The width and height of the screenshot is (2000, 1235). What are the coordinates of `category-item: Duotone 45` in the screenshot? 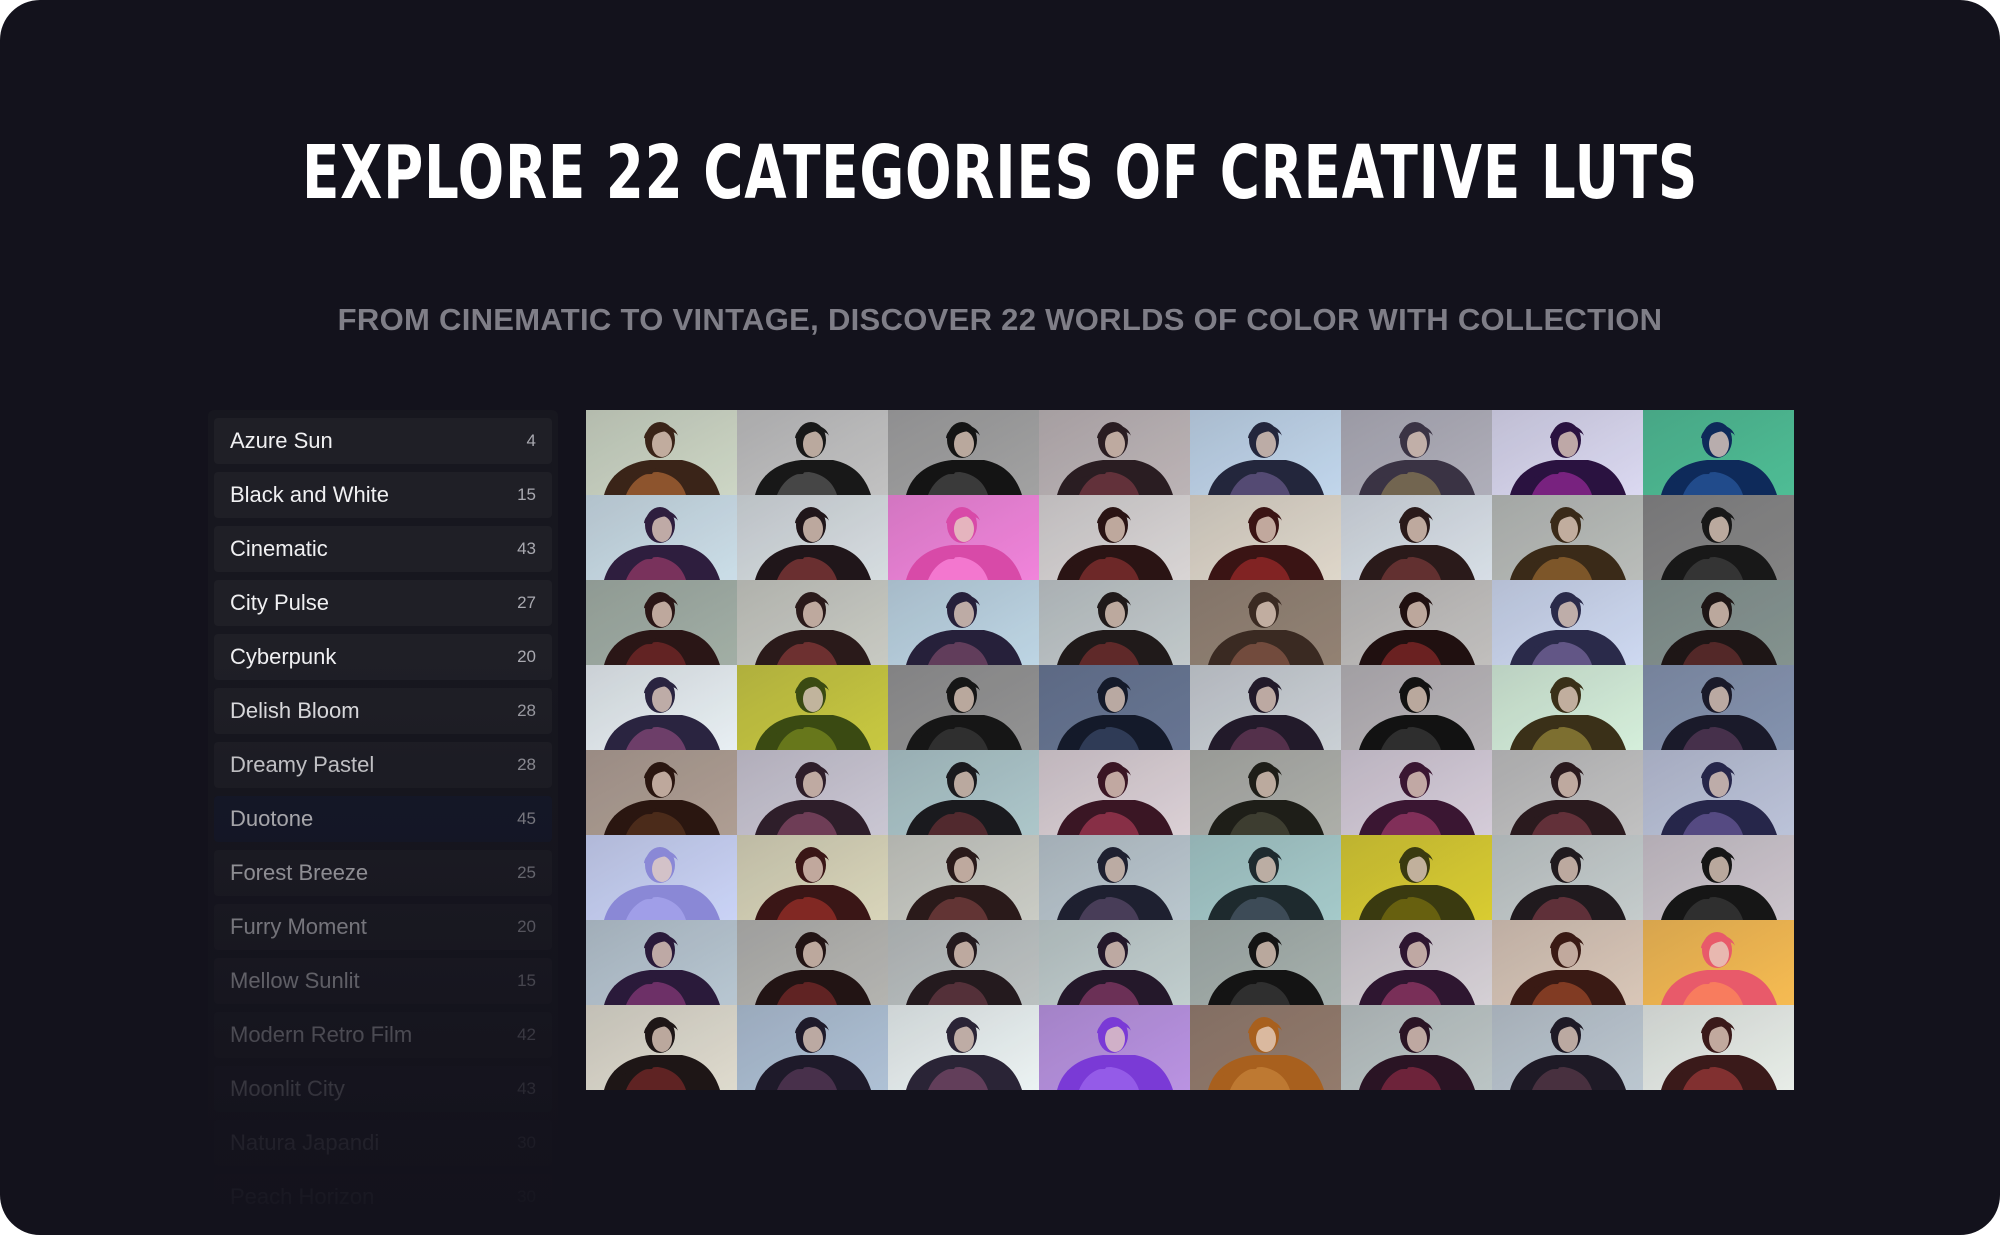 It's located at (383, 819).